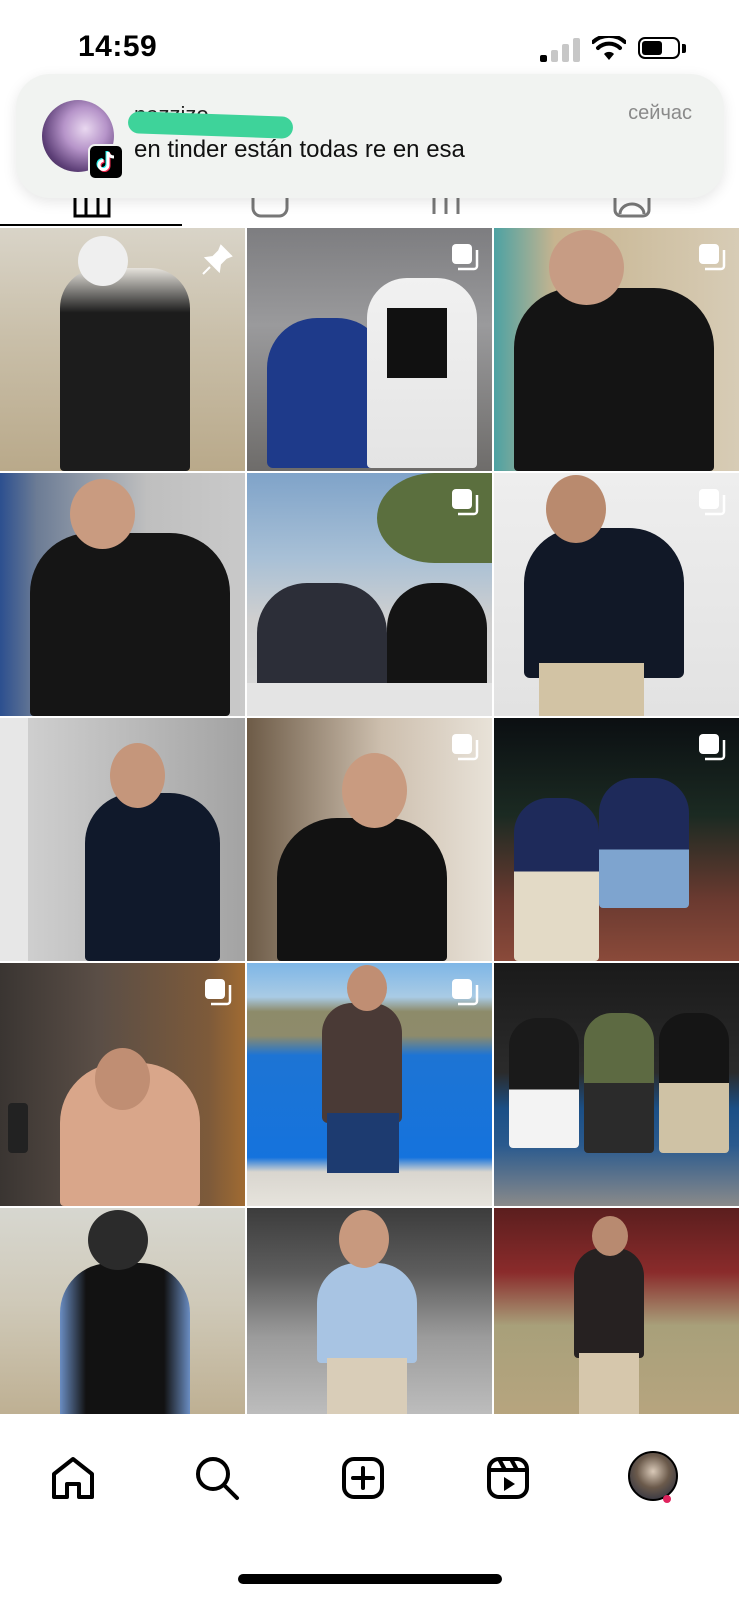  I want to click on reels-icon, so click(508, 1478).